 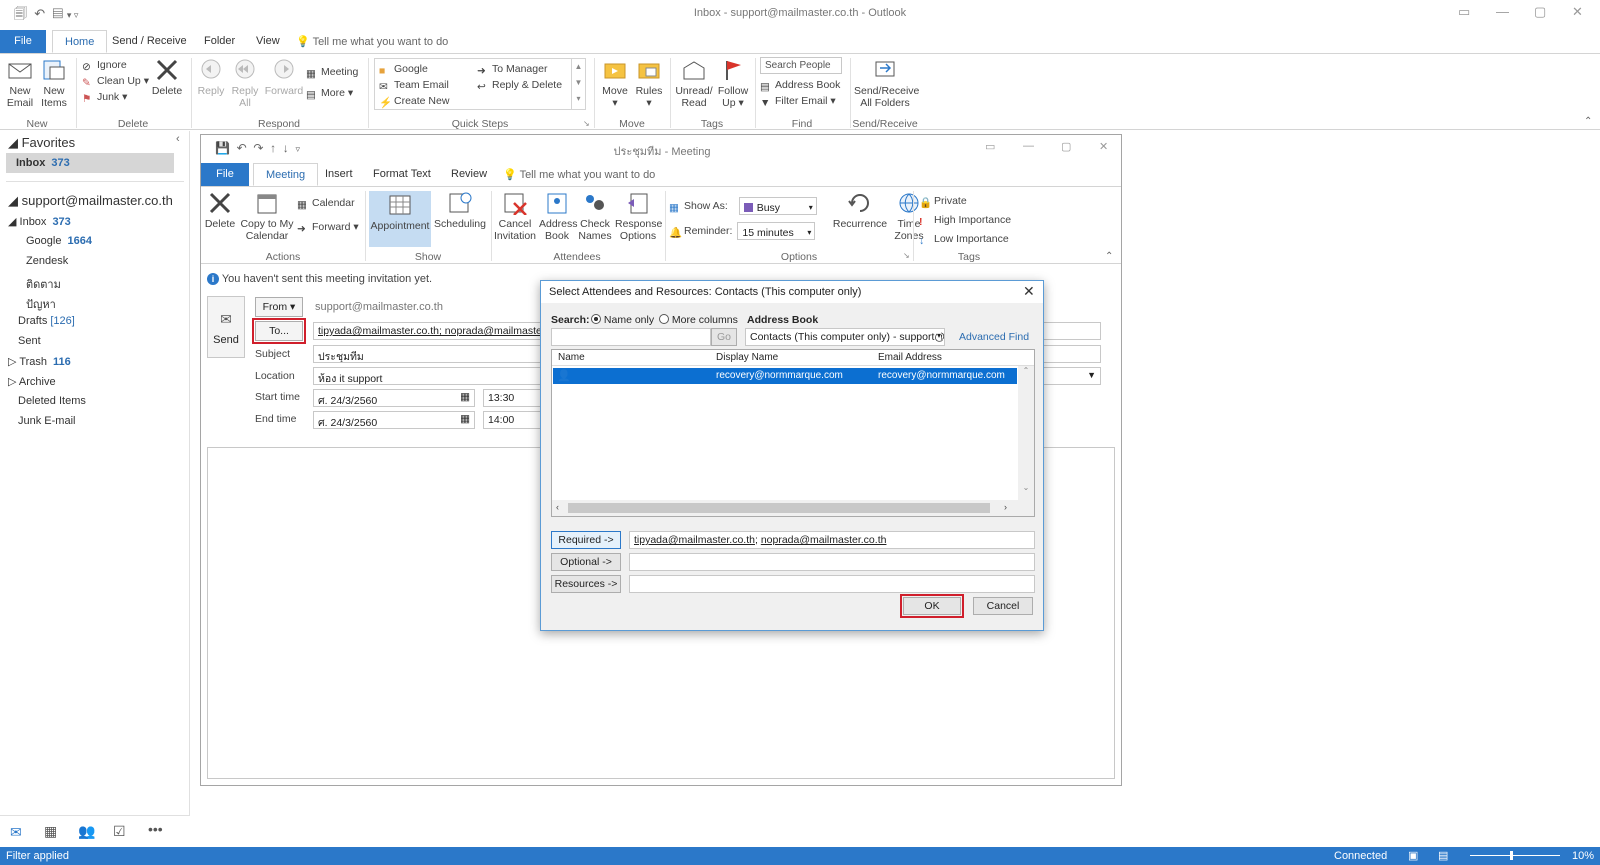 I want to click on scroll-right-icon: ›, so click(x=1005, y=507).